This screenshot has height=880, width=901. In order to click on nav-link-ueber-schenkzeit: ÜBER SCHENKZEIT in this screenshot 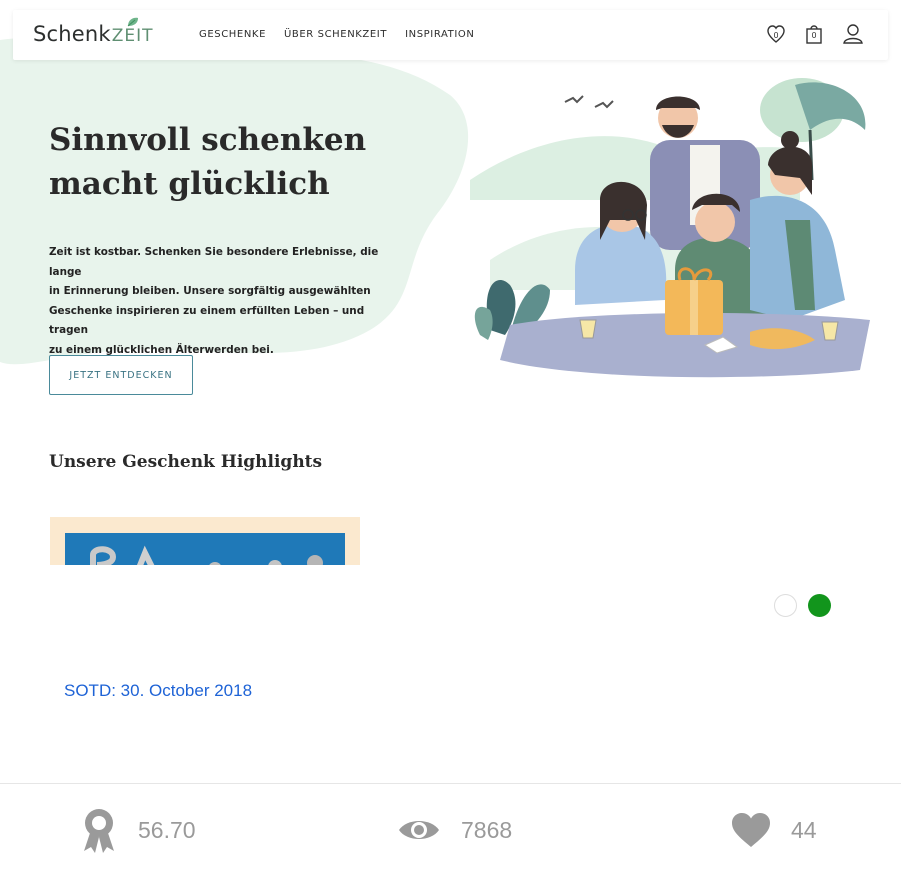, I will do `click(335, 34)`.